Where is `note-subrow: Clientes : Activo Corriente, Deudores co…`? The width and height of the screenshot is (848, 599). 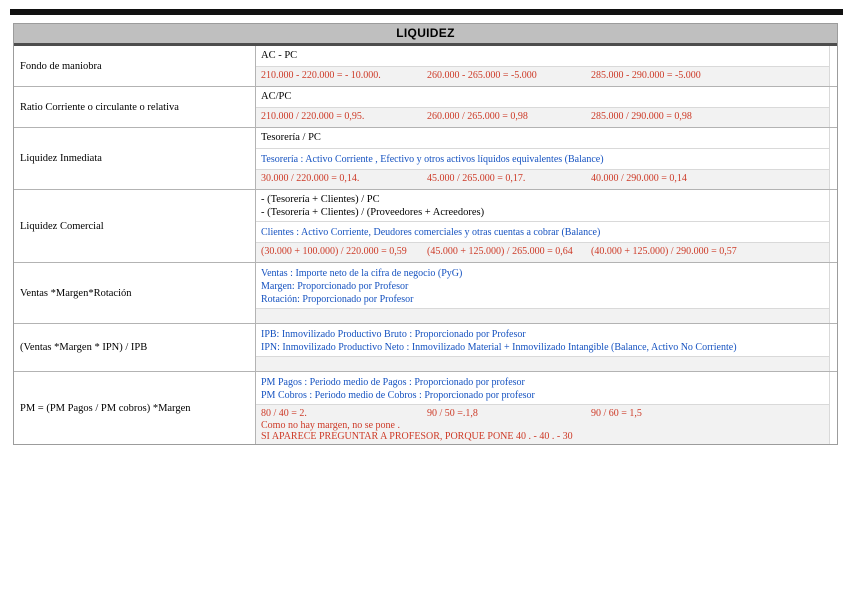
note-subrow: Clientes : Activo Corriente, Deudores co… is located at coordinates (542, 232).